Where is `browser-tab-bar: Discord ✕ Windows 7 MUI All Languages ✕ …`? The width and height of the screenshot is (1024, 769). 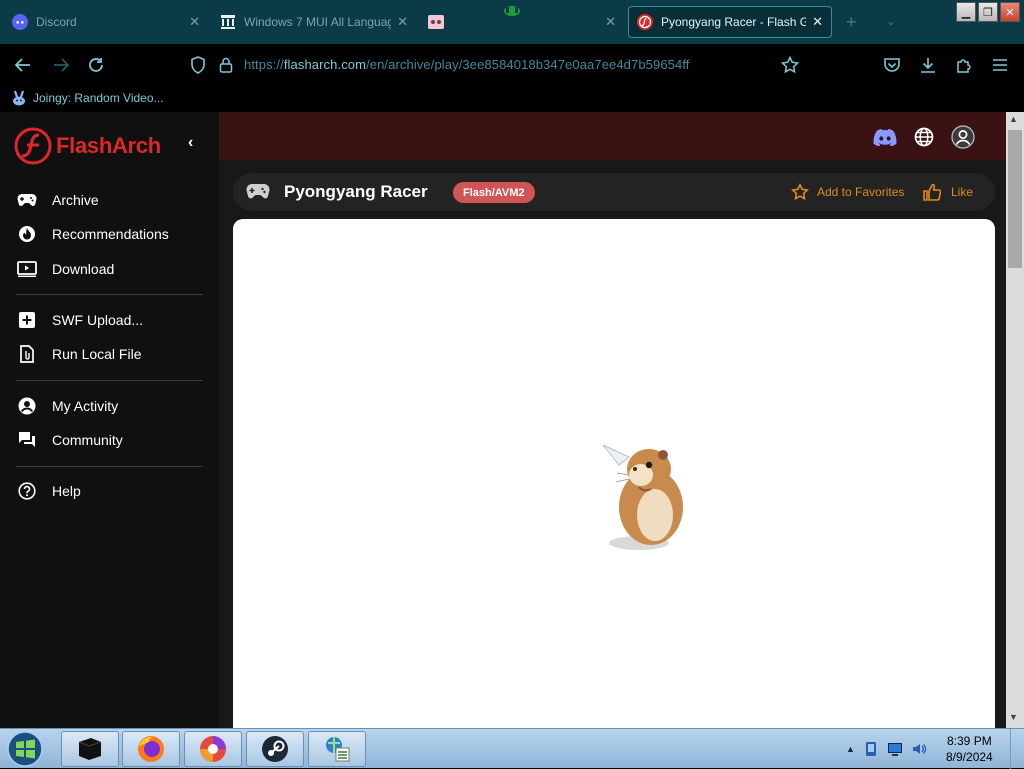
browser-tab-bar: Discord ✕ Windows 7 MUI All Languages ✕ … is located at coordinates (512, 22).